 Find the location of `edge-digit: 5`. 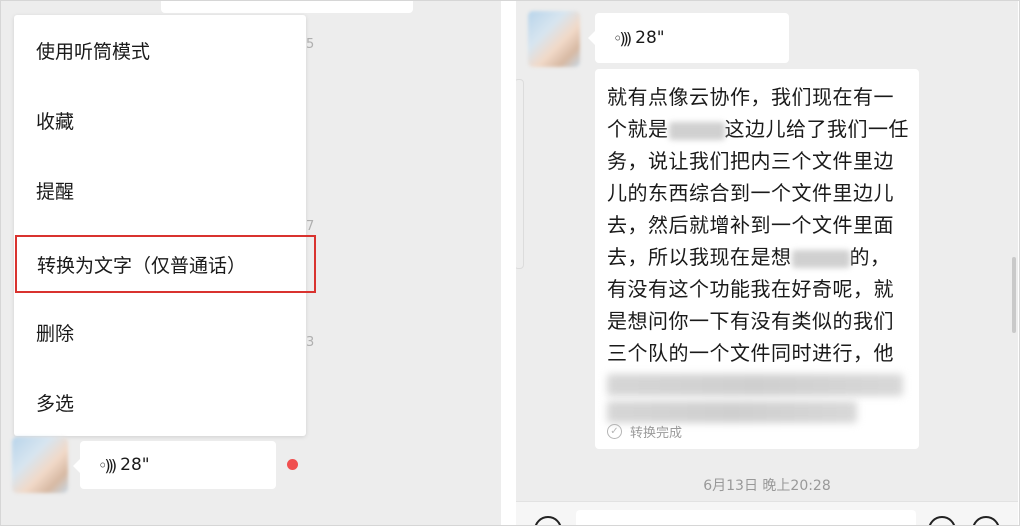

edge-digit: 5 is located at coordinates (310, 44).